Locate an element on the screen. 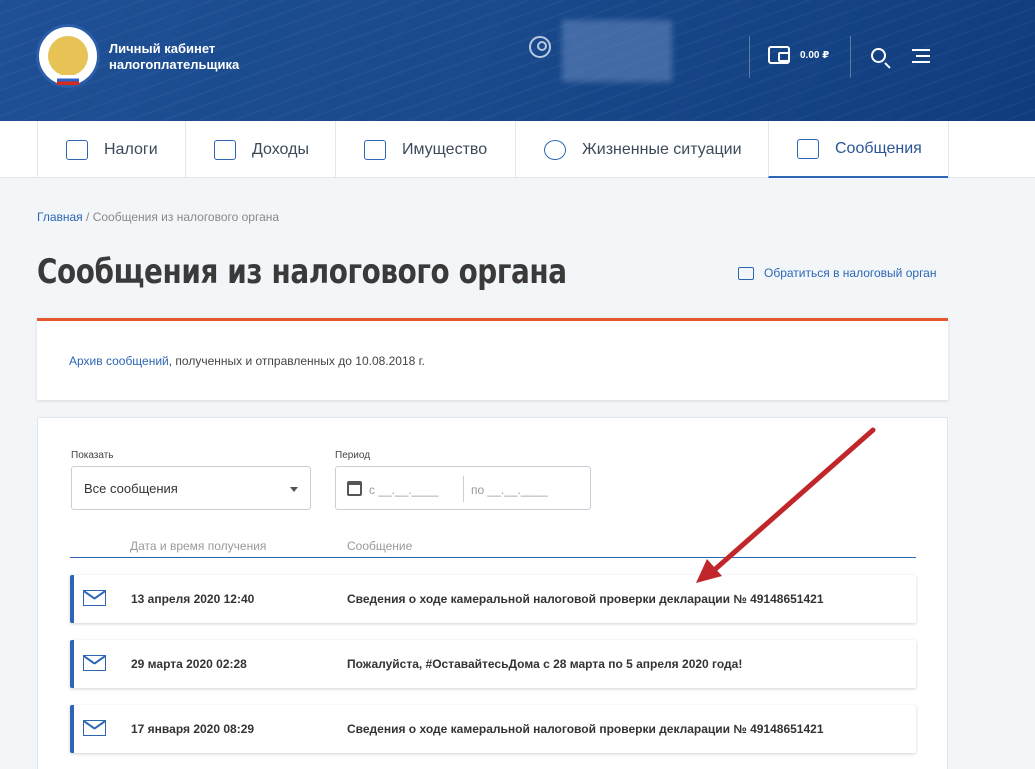 The image size is (1035, 769). breadcrumb-current: Сообщения из налогового органа is located at coordinates (186, 217).